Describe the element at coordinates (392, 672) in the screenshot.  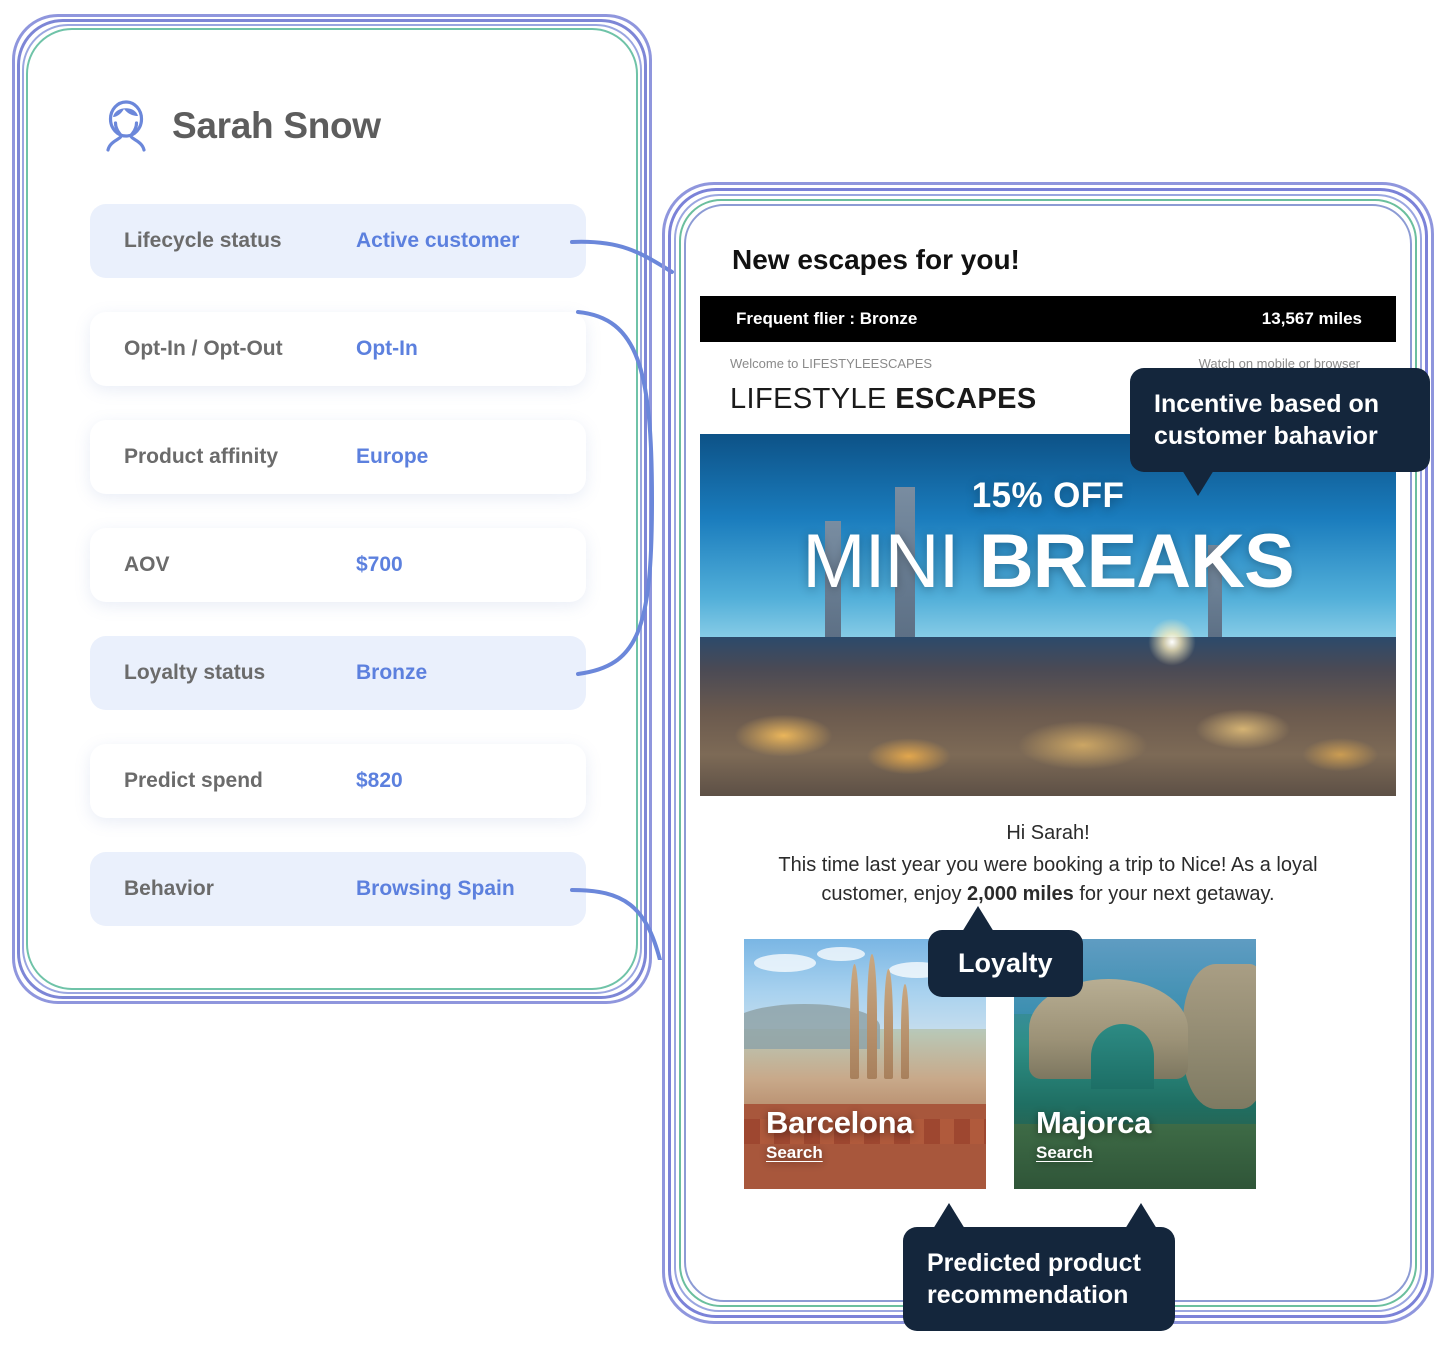
I see `attribute-value: Bronze` at that location.